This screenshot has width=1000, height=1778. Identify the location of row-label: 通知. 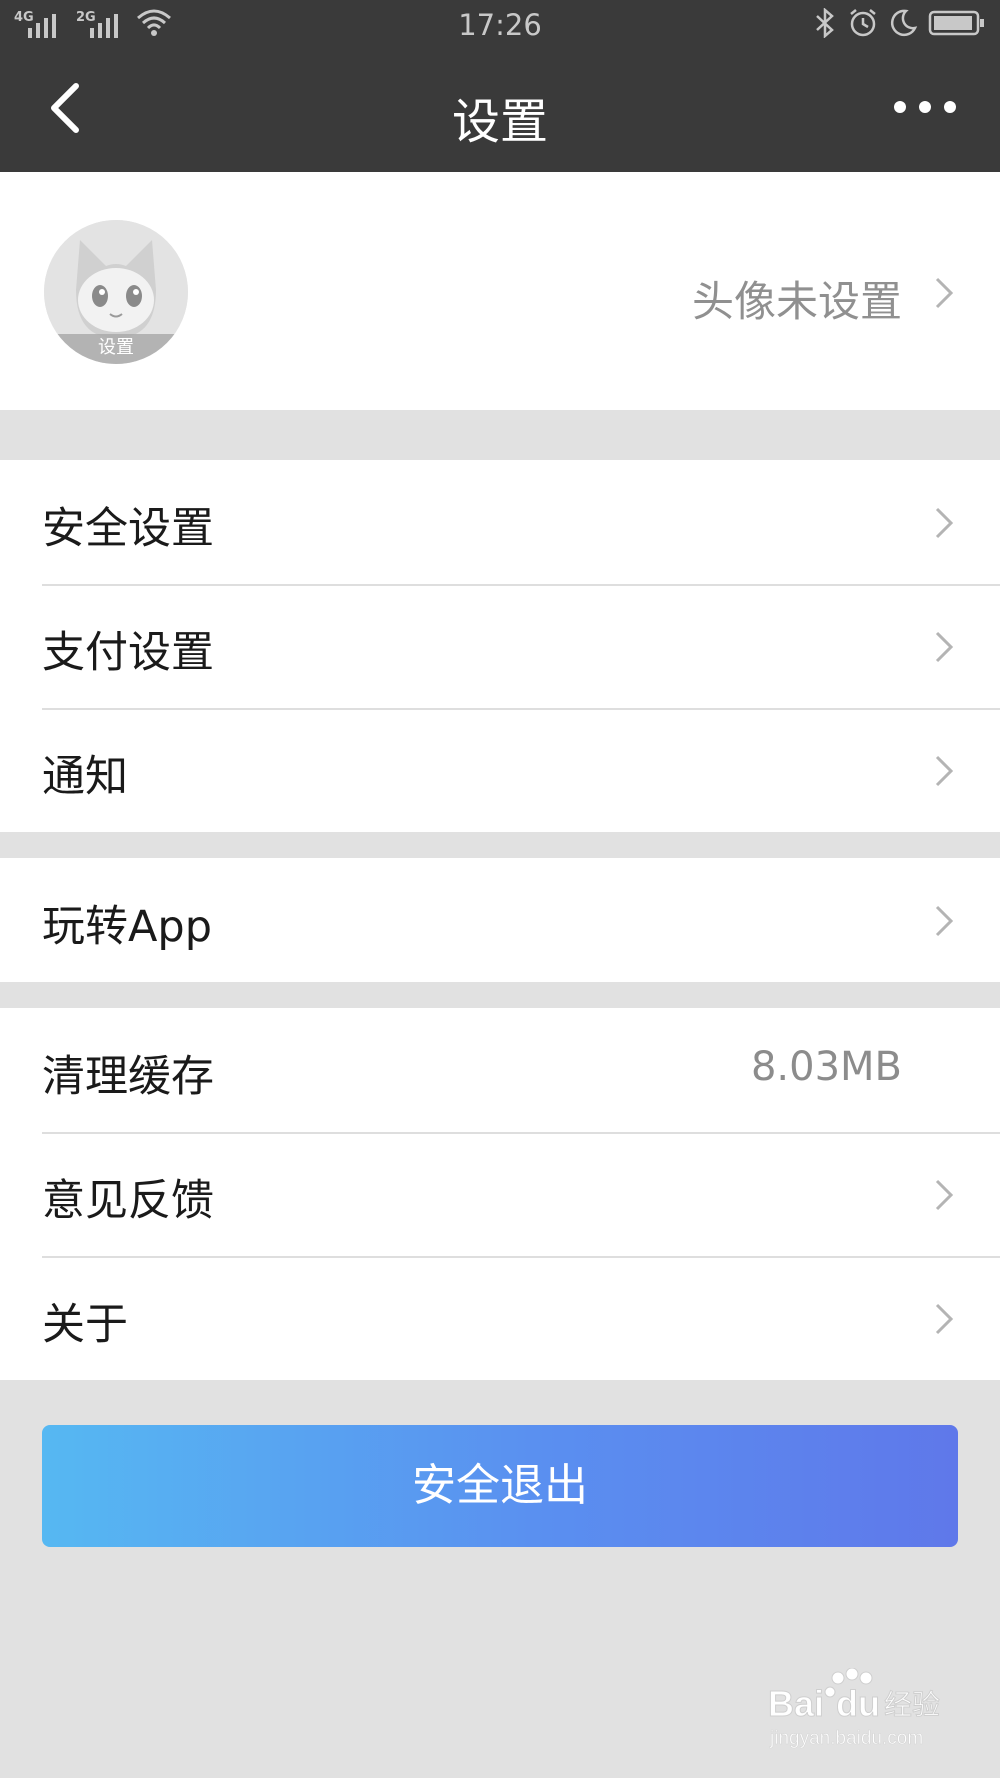
(85, 777).